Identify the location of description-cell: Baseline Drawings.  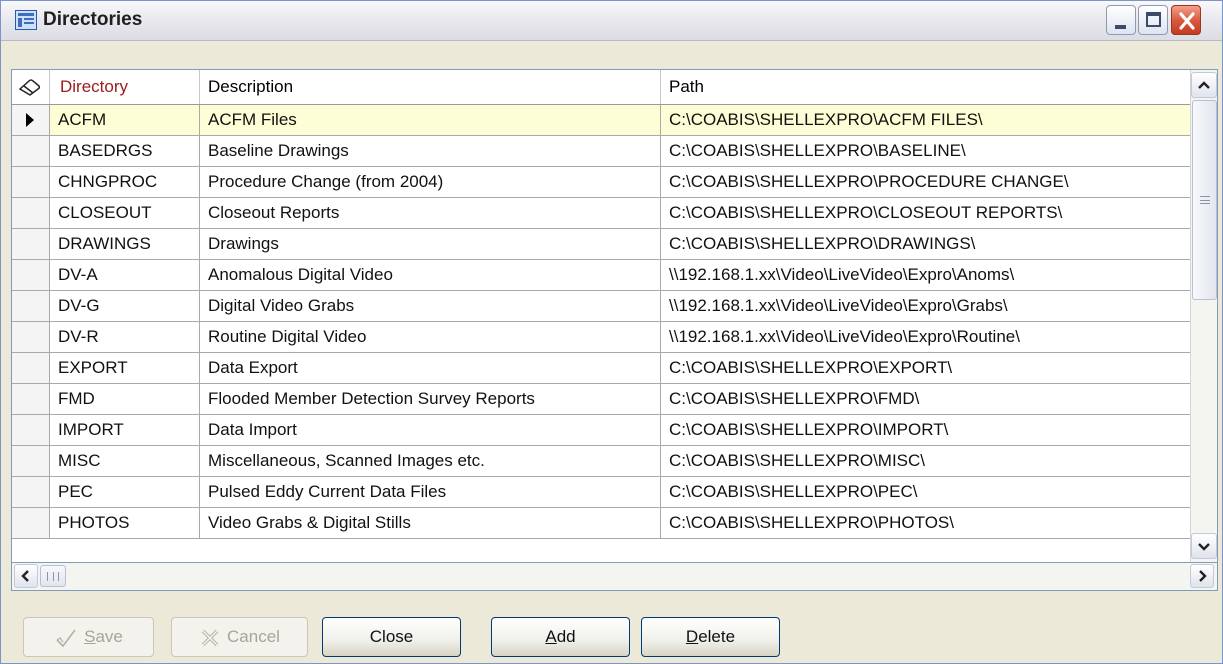
(430, 151).